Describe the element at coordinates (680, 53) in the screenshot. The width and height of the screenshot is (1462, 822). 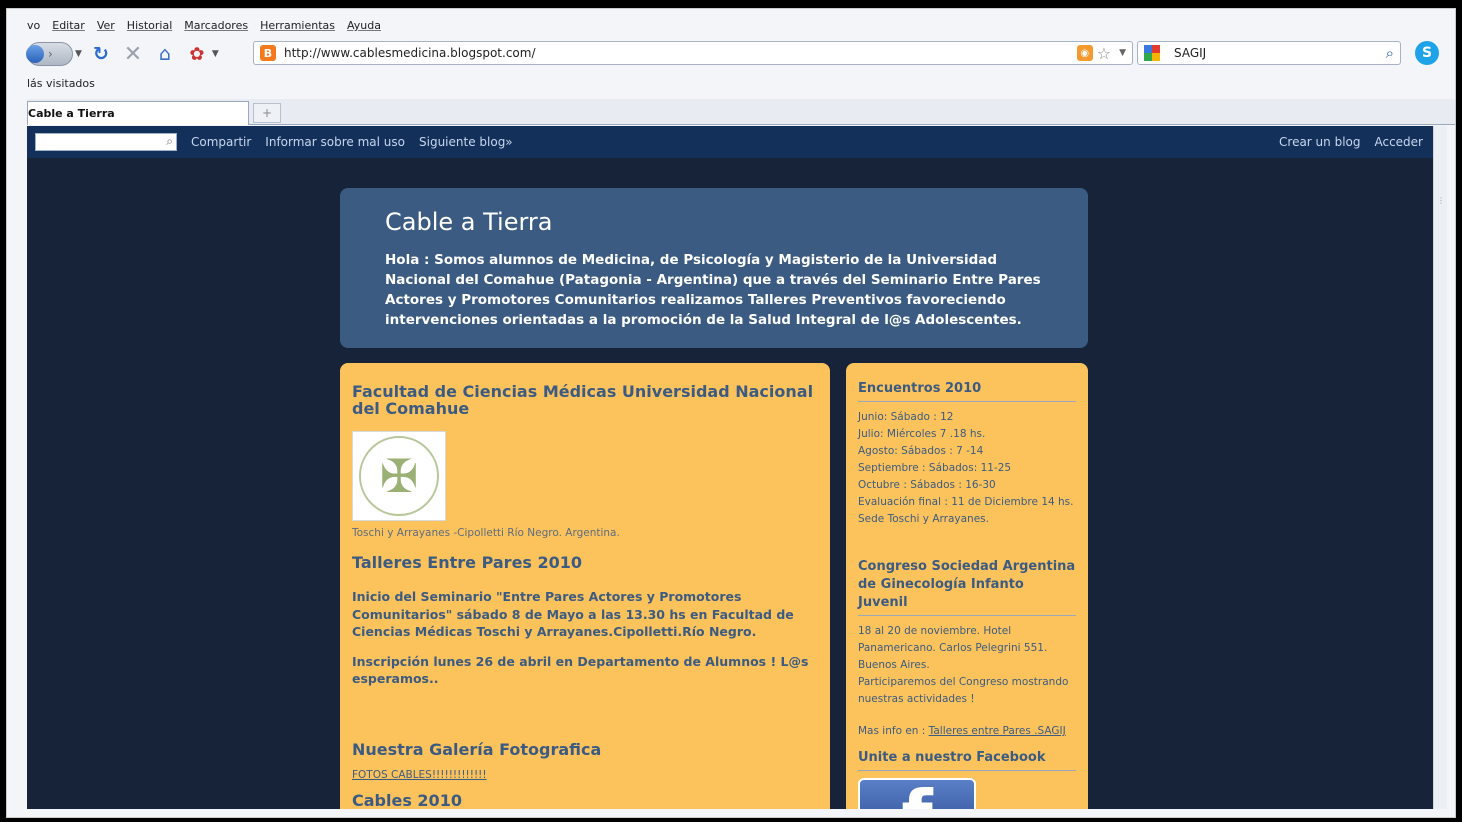
I see `url-text: http://www.cablesmedicina.blogspot.com/` at that location.